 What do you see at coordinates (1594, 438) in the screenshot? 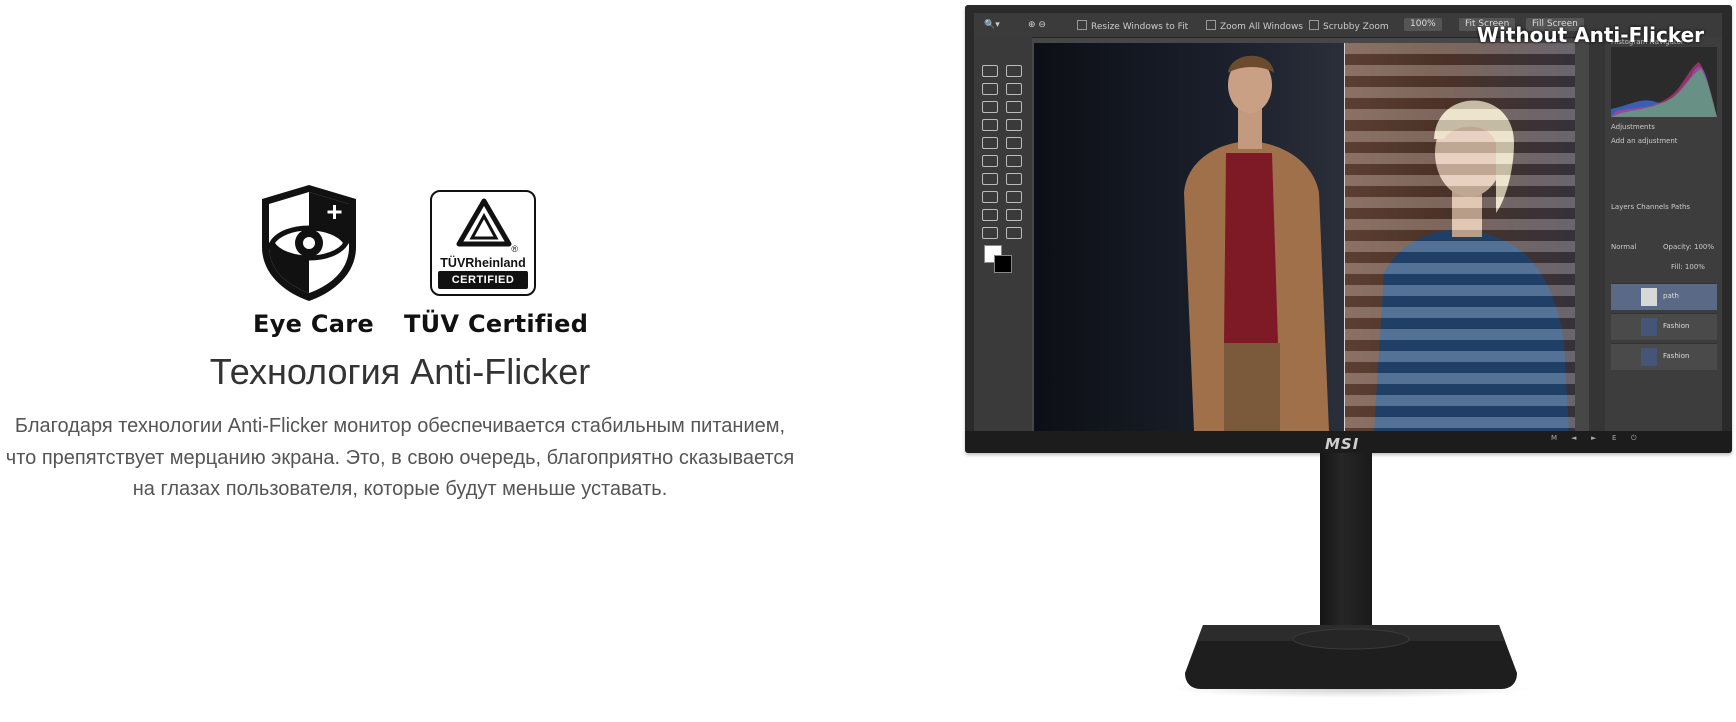
I see `right-control-button: ►` at bounding box center [1594, 438].